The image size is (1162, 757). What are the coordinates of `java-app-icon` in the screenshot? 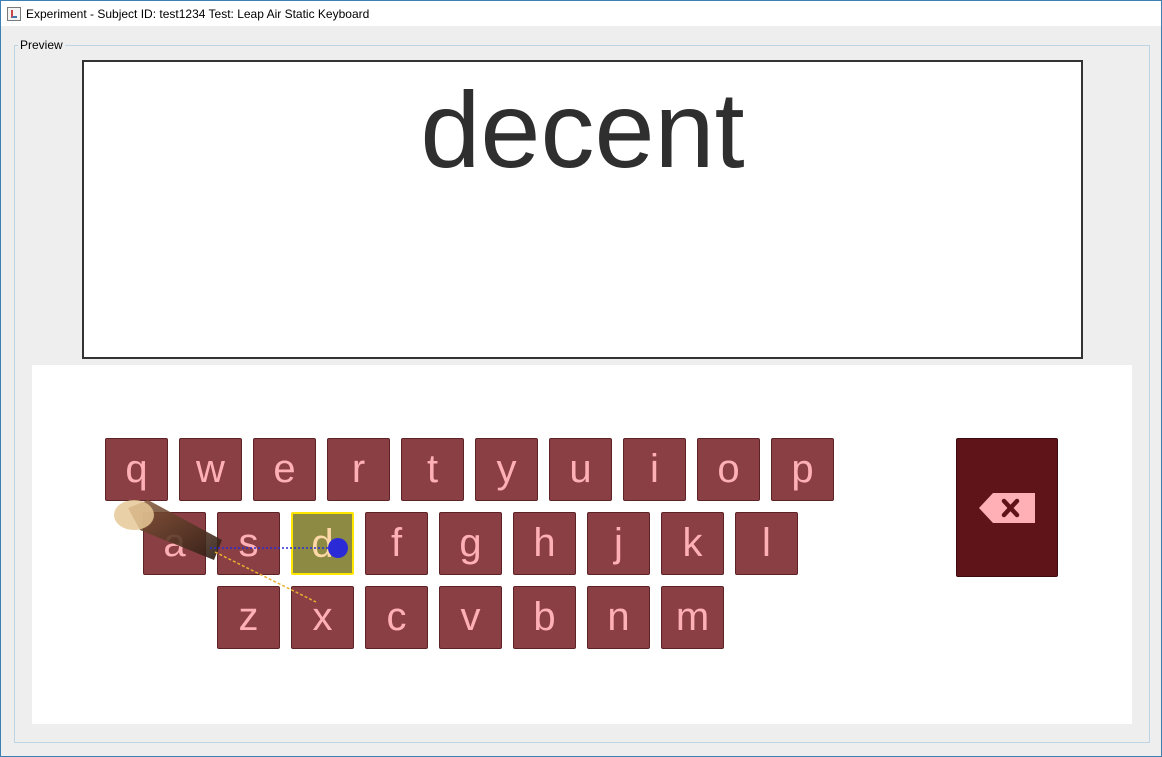 It's located at (14, 13).